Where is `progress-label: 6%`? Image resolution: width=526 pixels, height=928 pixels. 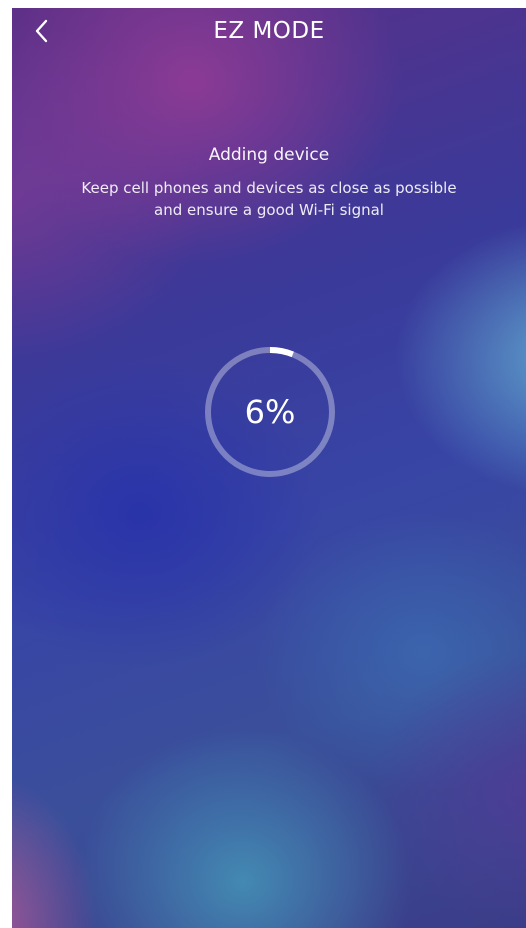
progress-label: 6% is located at coordinates (270, 412).